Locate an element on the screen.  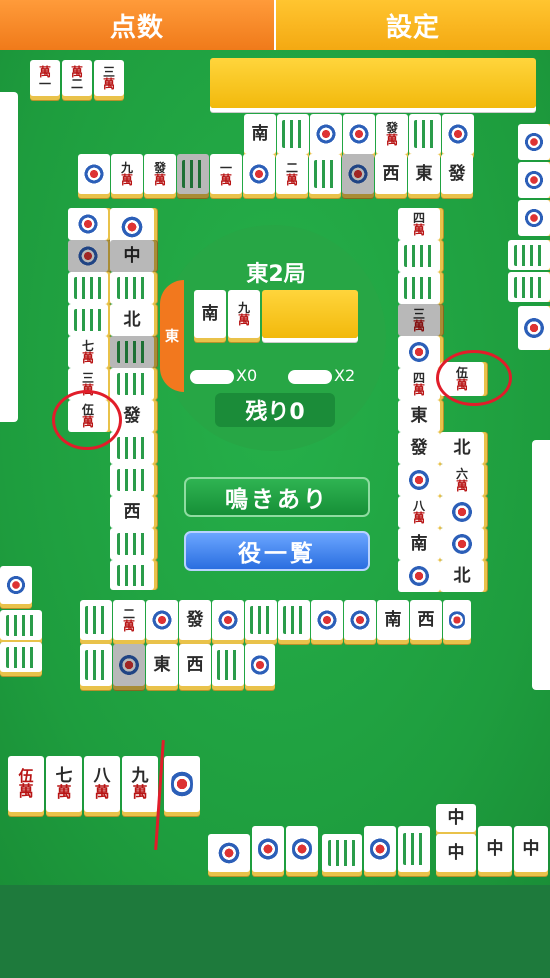
tile-north-e9 is located at coordinates (358, 174).